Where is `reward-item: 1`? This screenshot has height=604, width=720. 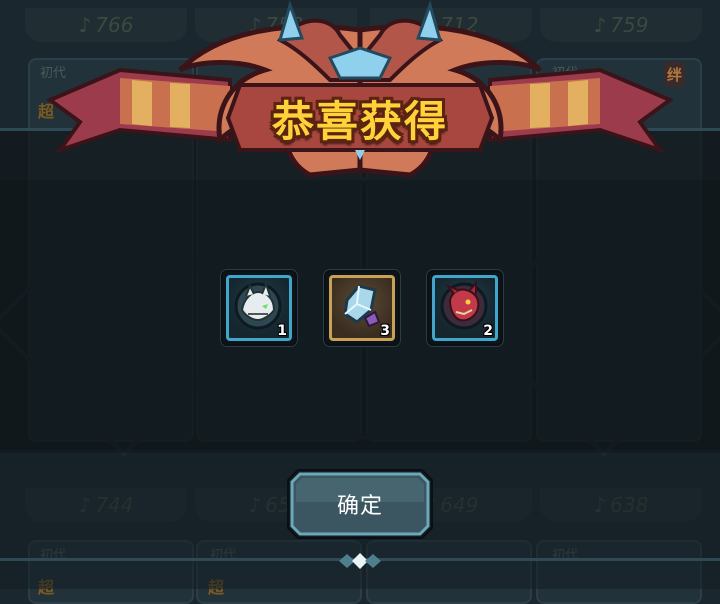 reward-item: 1 is located at coordinates (259, 308).